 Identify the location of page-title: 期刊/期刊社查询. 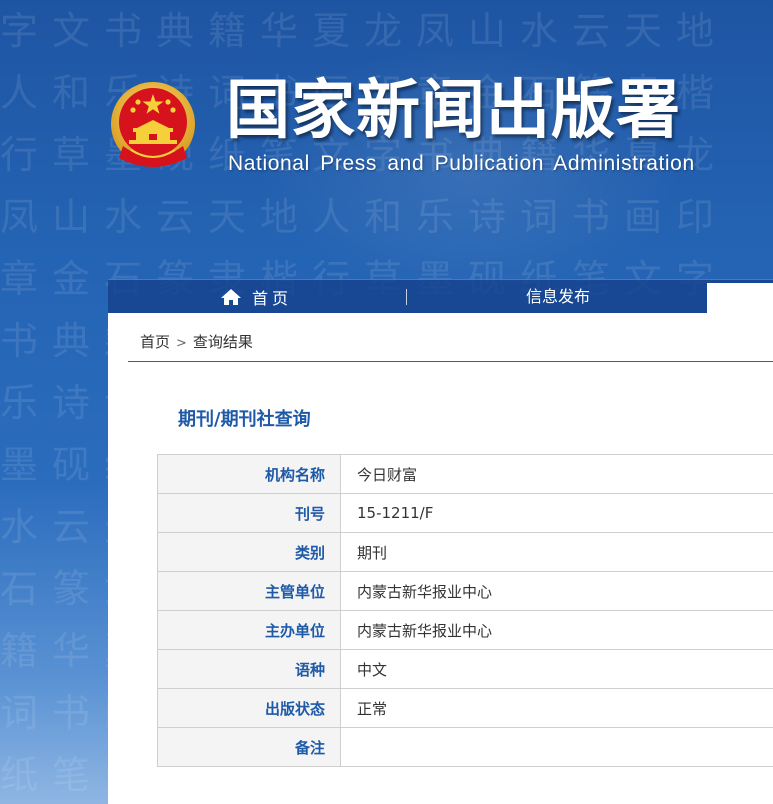
(244, 419).